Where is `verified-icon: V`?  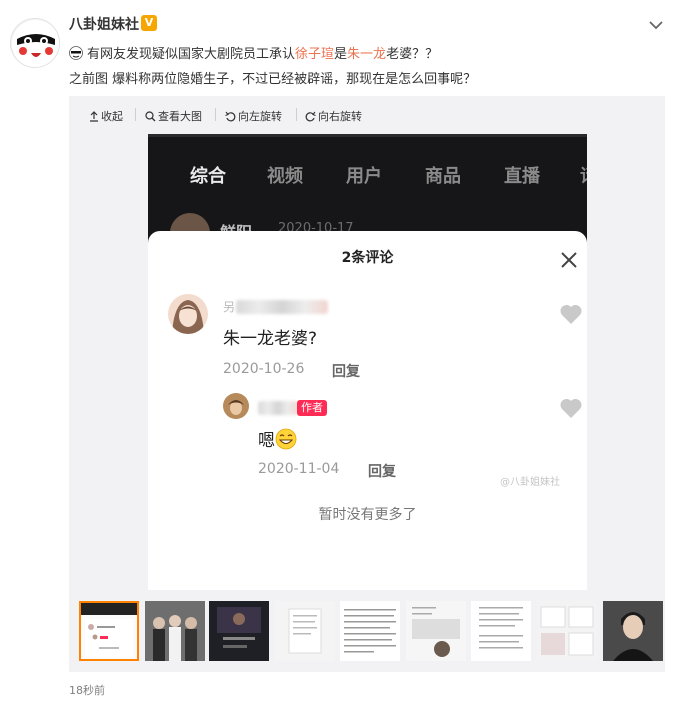
verified-icon: V is located at coordinates (149, 23).